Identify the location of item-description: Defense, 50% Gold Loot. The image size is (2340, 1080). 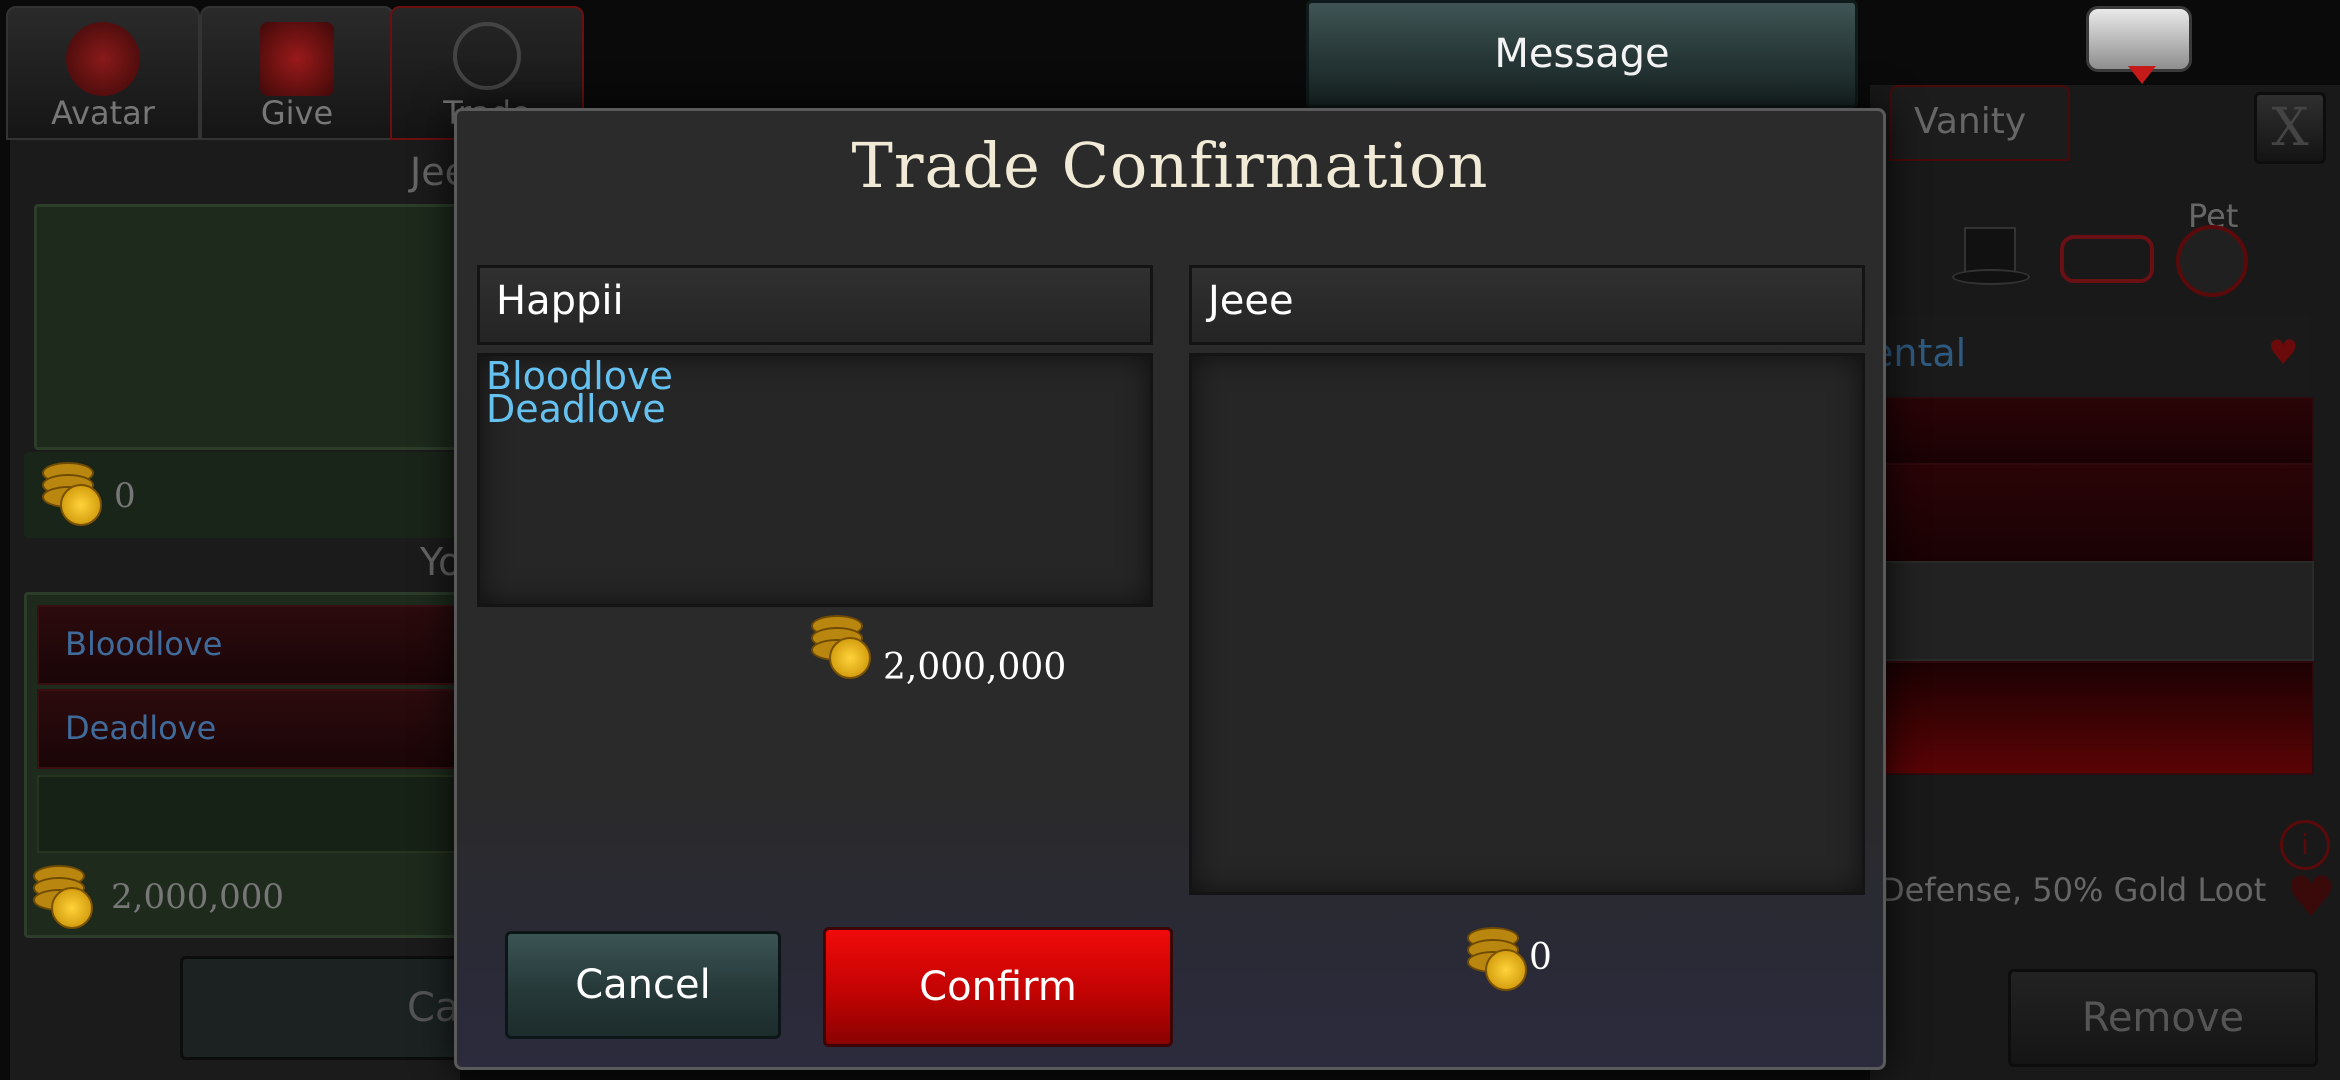
(2073, 890).